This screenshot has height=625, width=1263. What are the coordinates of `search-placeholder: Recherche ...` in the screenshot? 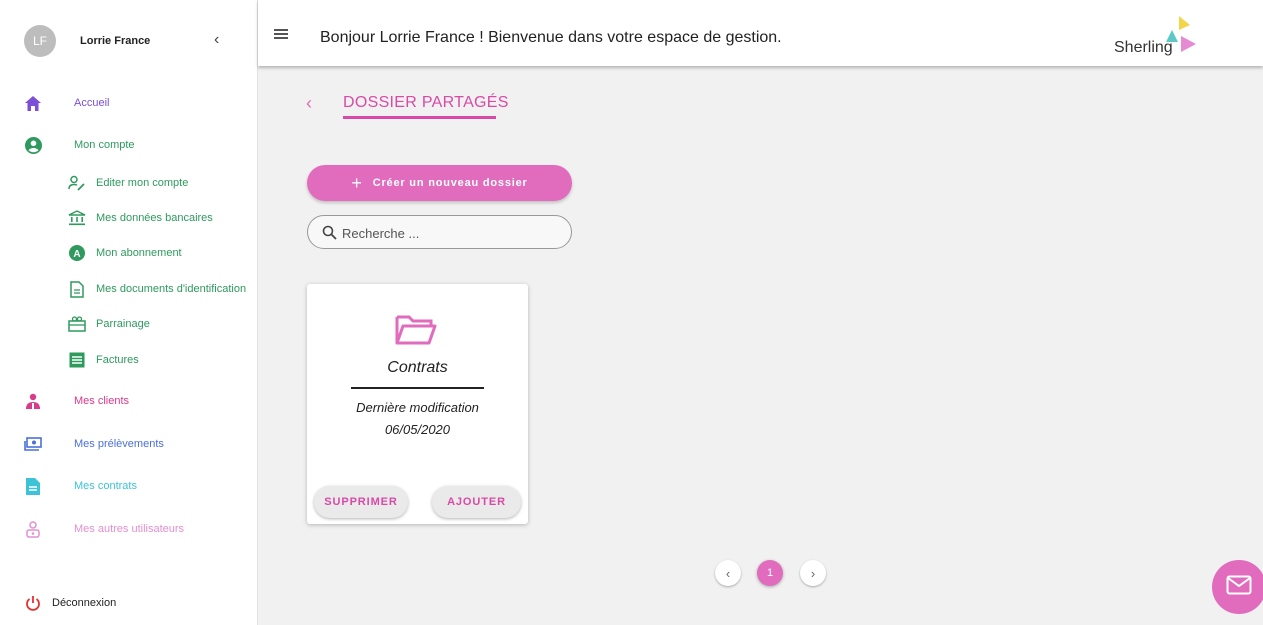 It's located at (381, 233).